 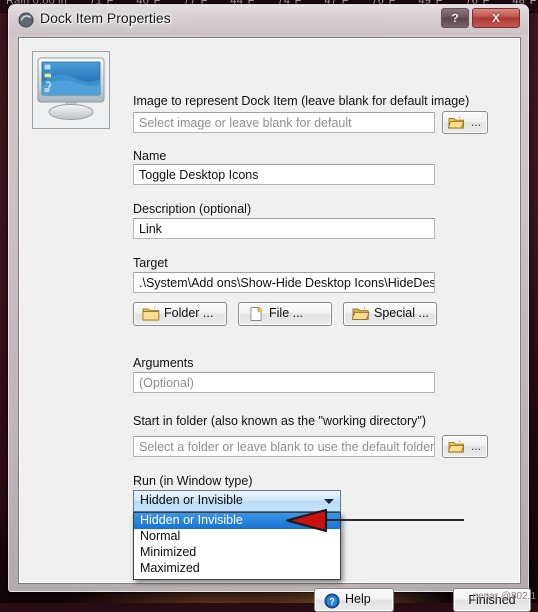 What do you see at coordinates (191, 500) in the screenshot?
I see `run-window-type-selected-value: Hidden or Invisible` at bounding box center [191, 500].